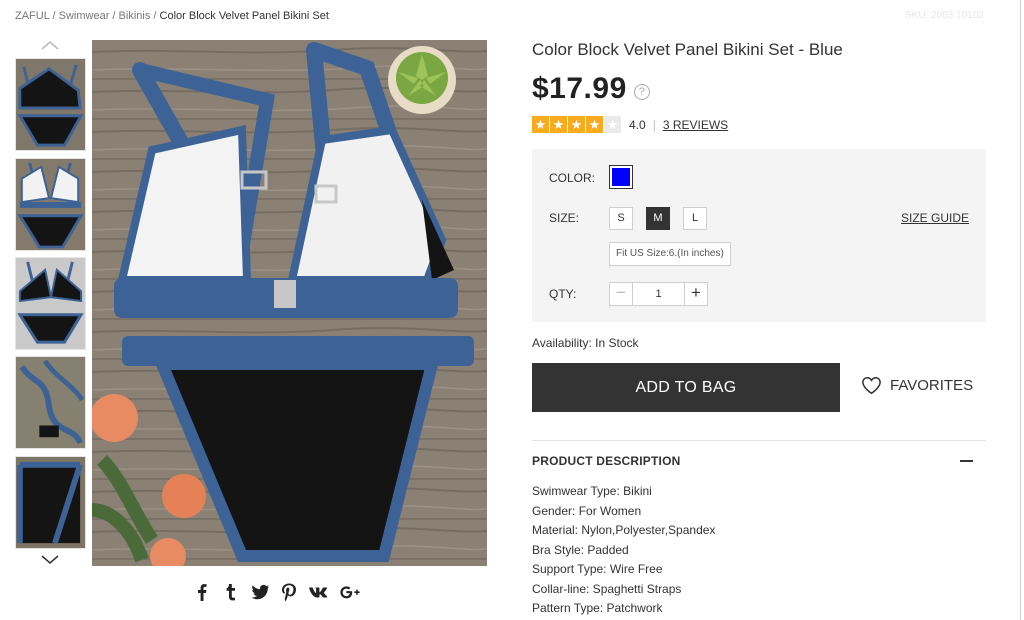 The height and width of the screenshot is (620, 1024). I want to click on qty-label: QTY:, so click(563, 294).